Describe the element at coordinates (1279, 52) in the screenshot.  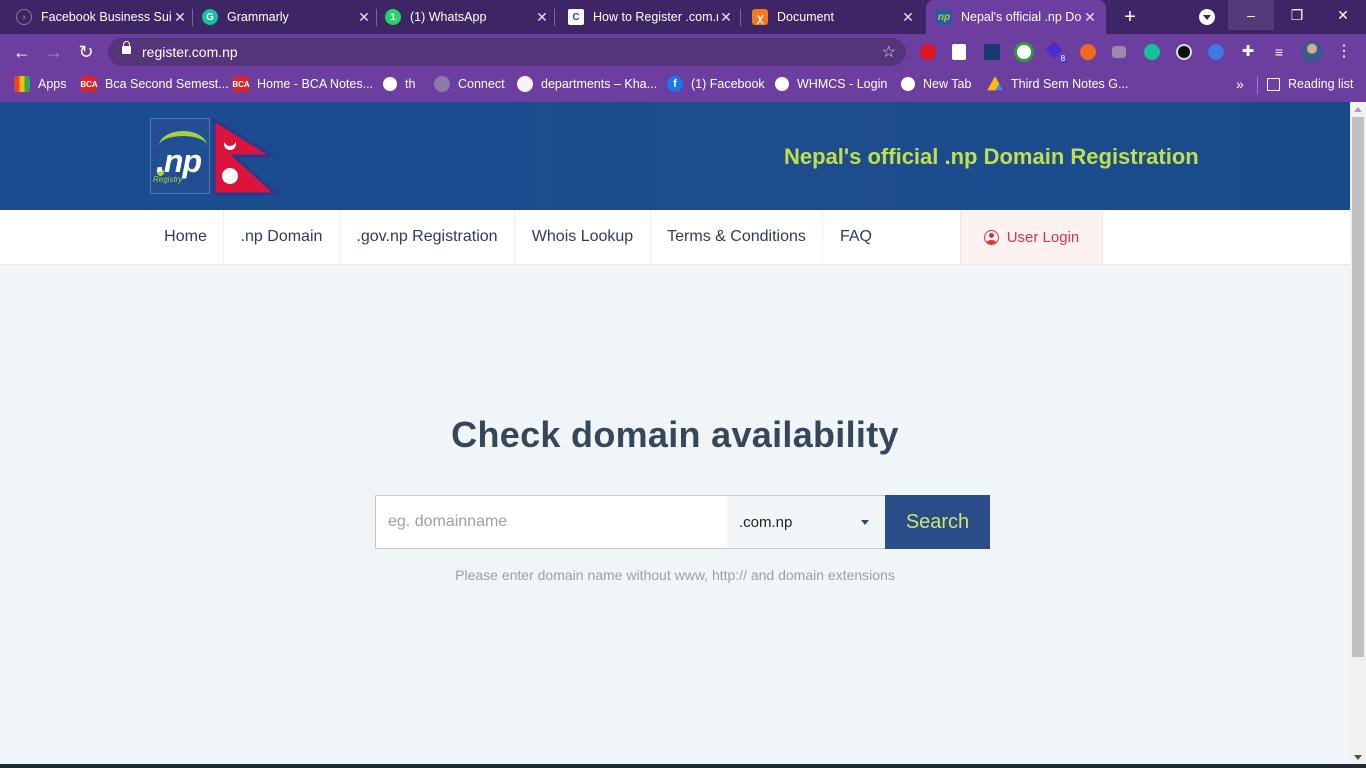
I see `media-icon: ≡` at that location.